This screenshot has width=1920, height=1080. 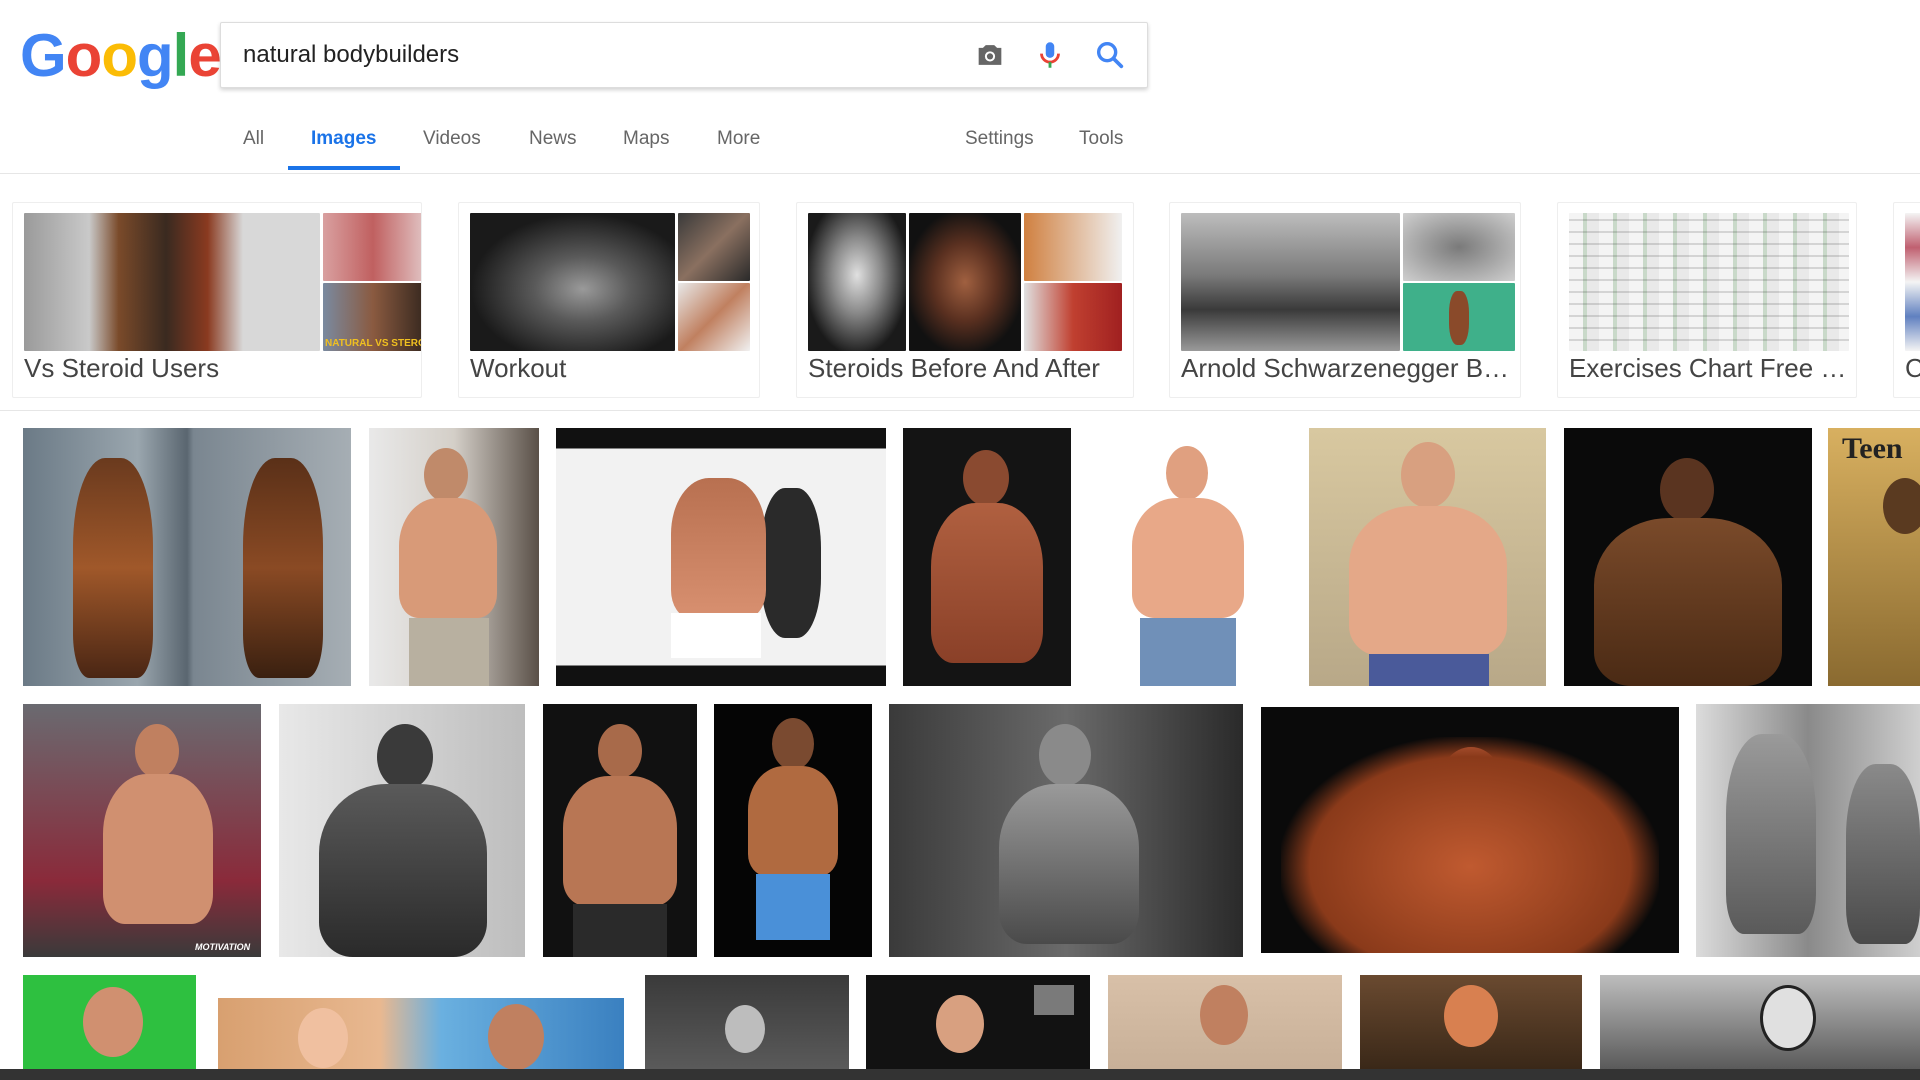 I want to click on results-divider, so click(x=960, y=410).